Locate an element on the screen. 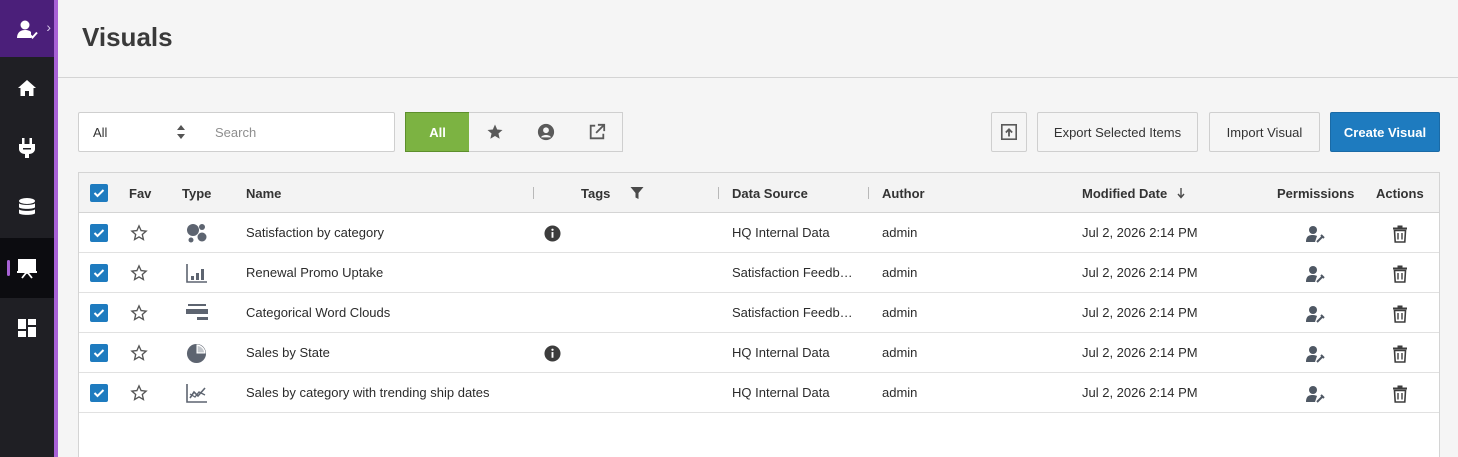 This screenshot has height=457, width=1458. export-selected-button: Export Selected Items is located at coordinates (1117, 132).